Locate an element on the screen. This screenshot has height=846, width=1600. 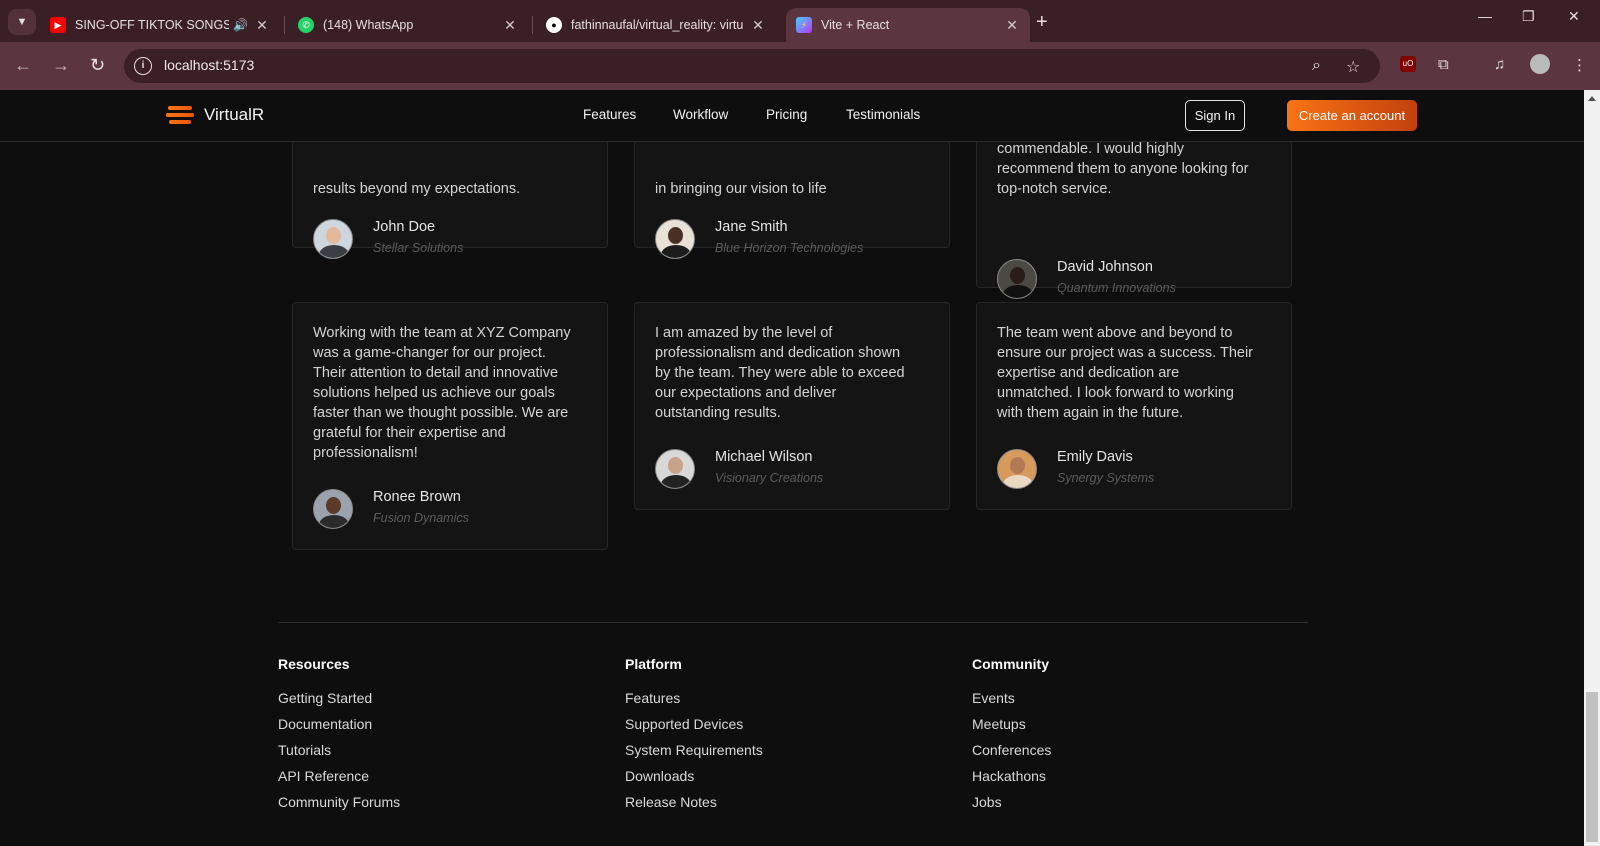
back-icon: ← is located at coordinates (23, 65).